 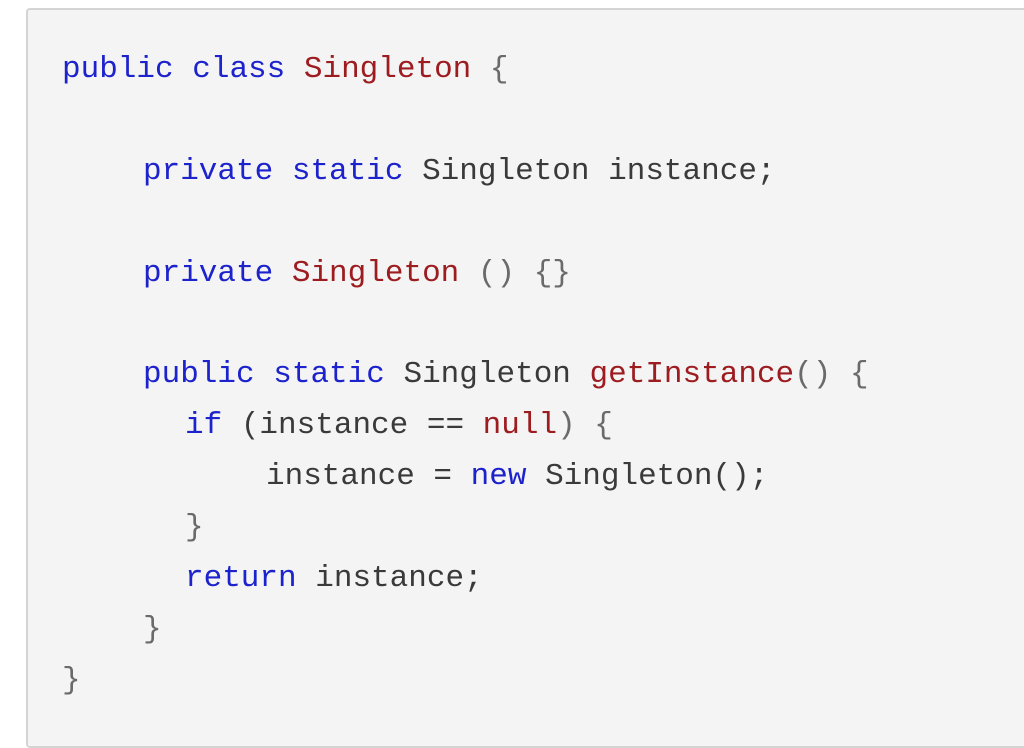 I want to click on code-token: if, so click(x=204, y=425).